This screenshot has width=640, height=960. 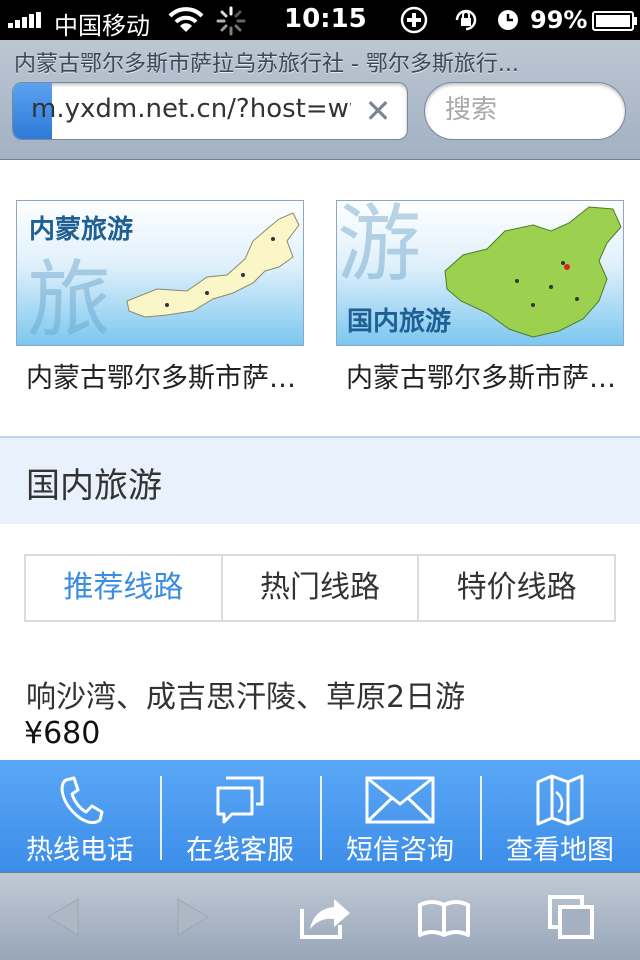 I want to click on inner-mongolia-map-image: 旅 内蒙旅游, so click(x=160, y=273).